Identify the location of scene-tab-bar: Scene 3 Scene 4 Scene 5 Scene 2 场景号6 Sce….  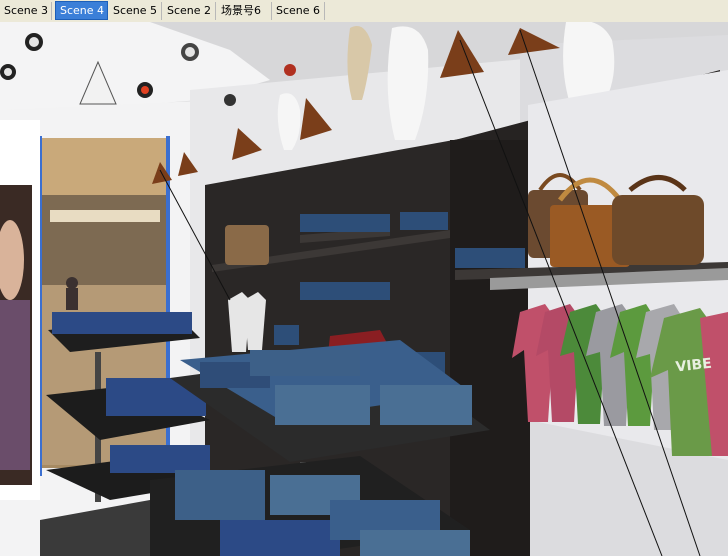
(364, 11).